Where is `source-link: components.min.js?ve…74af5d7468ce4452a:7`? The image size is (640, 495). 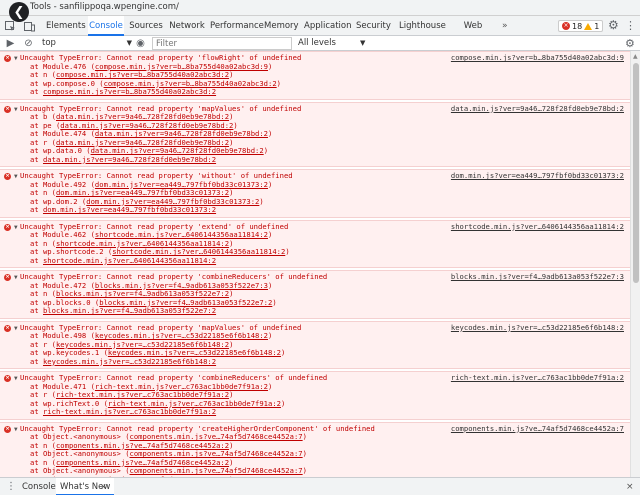 source-link: components.min.js?ve…74af5d7468ce4452a:7 is located at coordinates (537, 429).